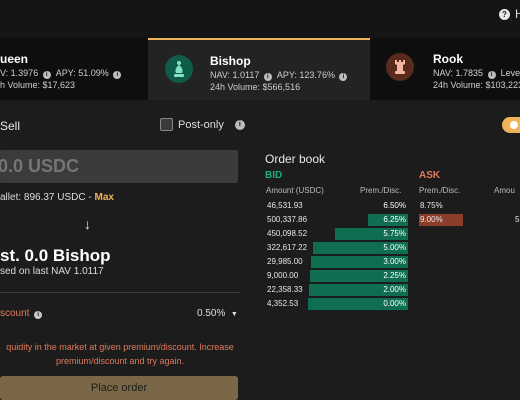 This screenshot has height=400, width=520. I want to click on bid-label: BID, so click(274, 175).